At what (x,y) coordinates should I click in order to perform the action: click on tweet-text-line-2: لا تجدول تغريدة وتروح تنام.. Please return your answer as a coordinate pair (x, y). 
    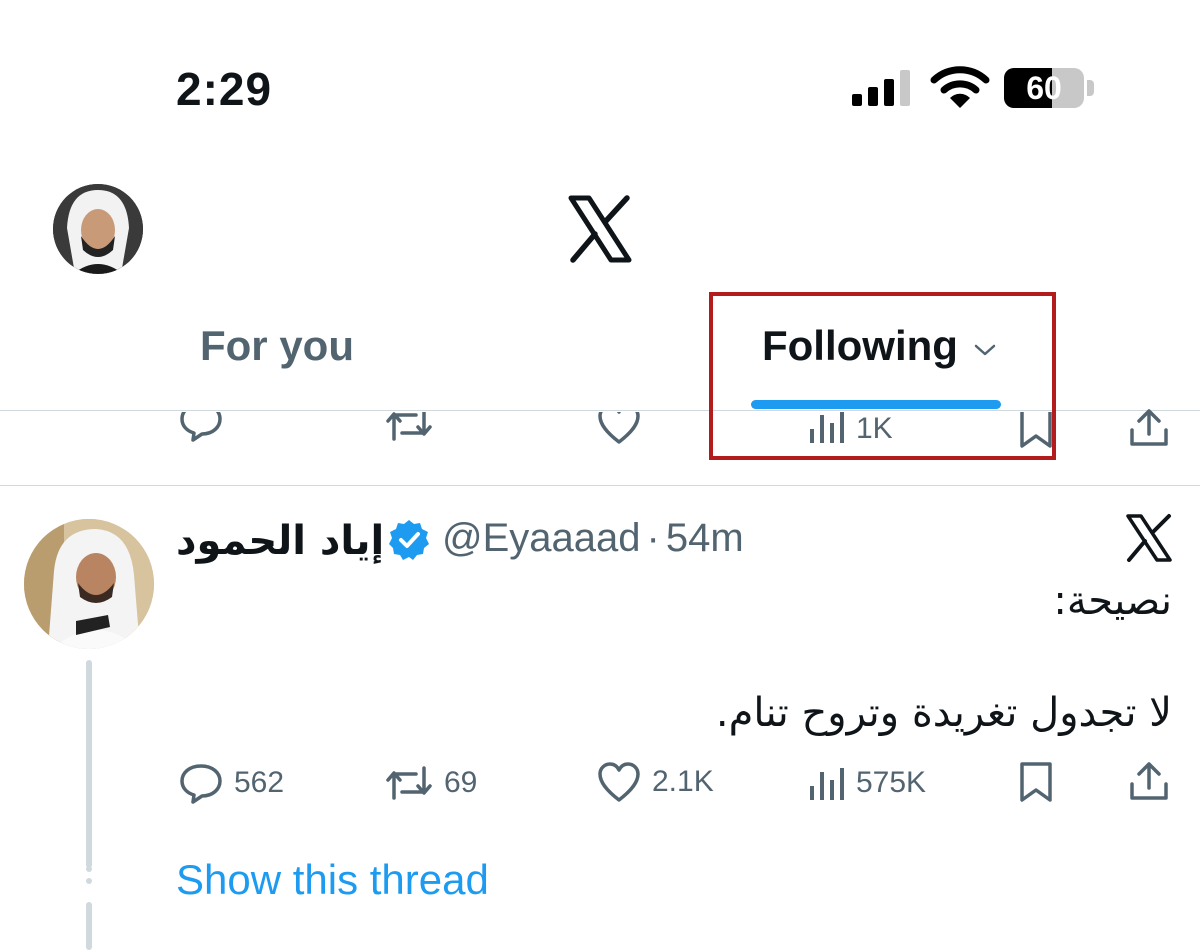
    Looking at the image, I should click on (943, 713).